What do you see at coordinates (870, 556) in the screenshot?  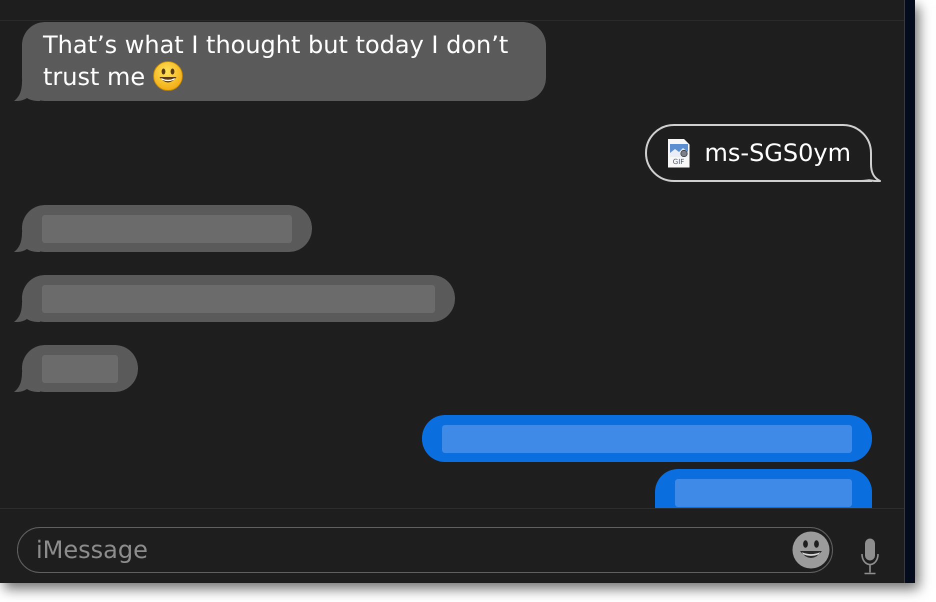 I see `microphone-icon` at bounding box center [870, 556].